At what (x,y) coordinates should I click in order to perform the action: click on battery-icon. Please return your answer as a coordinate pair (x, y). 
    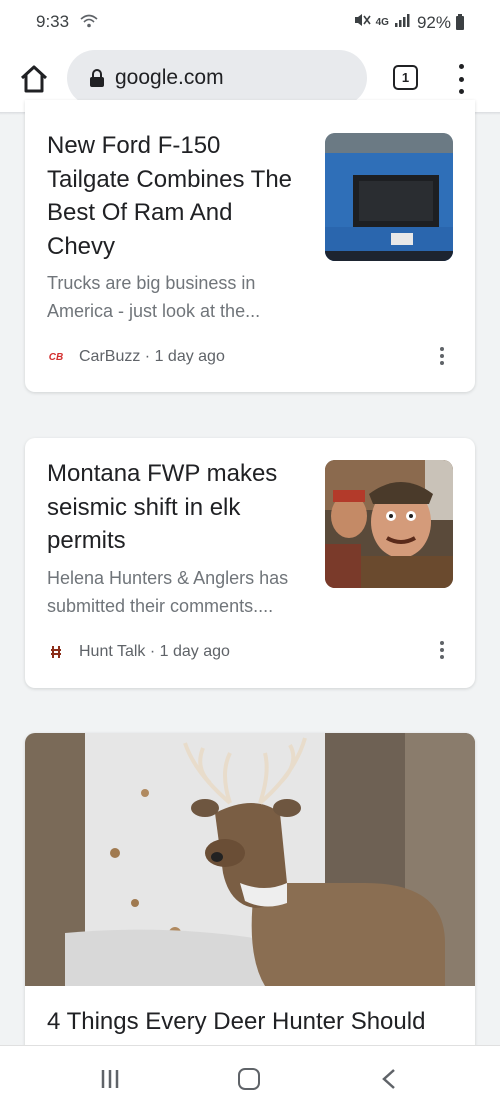
    Looking at the image, I should click on (460, 21).